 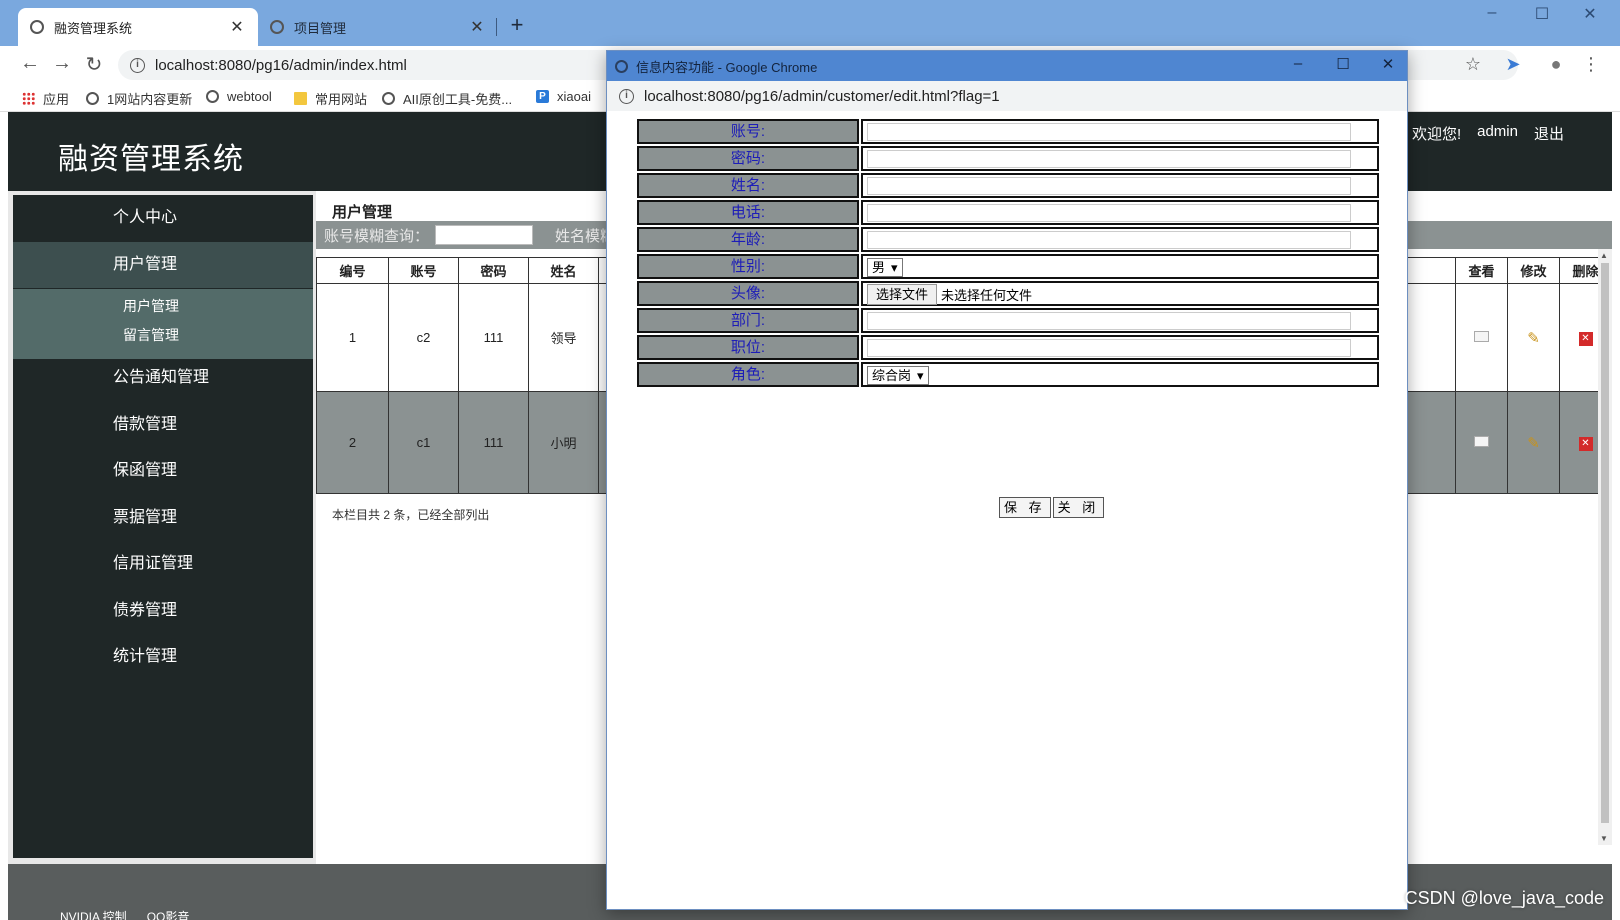 I want to click on taskbar-item: QQ影音, so click(x=168, y=914).